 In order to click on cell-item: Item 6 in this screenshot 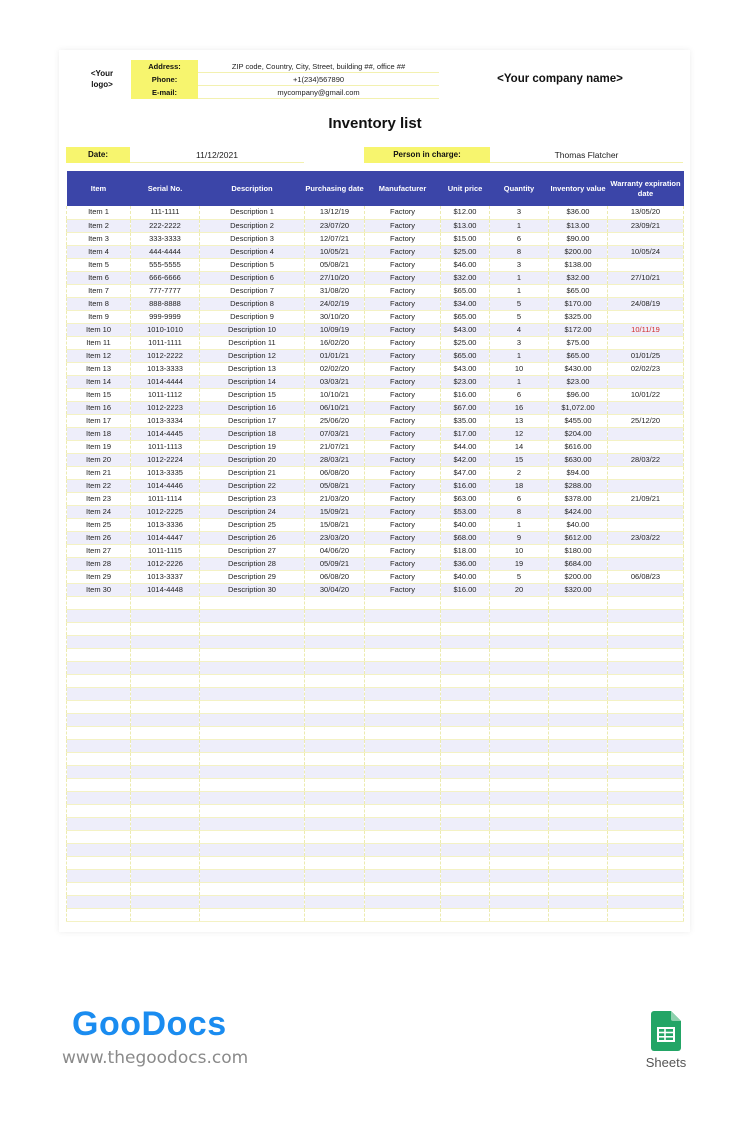, I will do `click(98, 278)`.